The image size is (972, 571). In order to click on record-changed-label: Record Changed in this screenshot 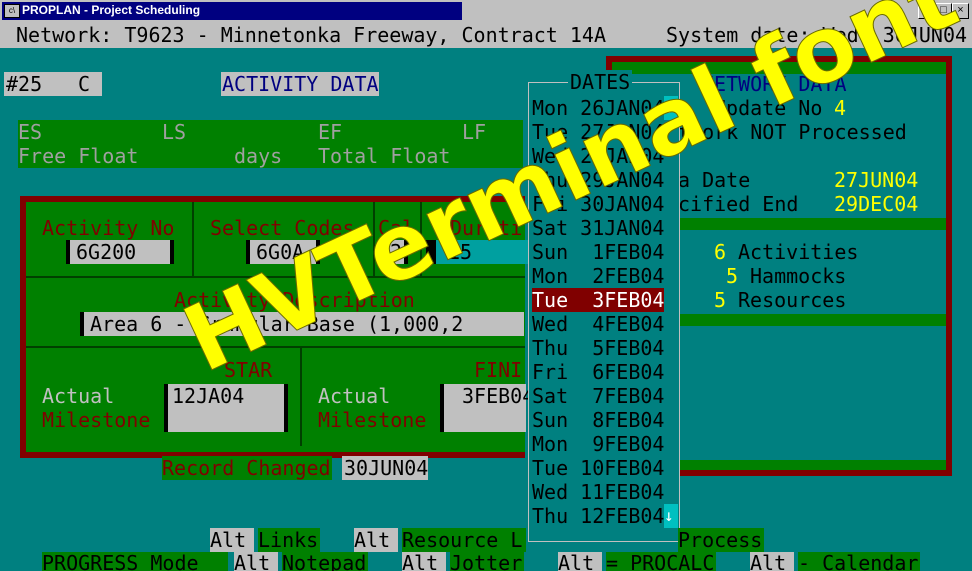, I will do `click(246, 468)`.